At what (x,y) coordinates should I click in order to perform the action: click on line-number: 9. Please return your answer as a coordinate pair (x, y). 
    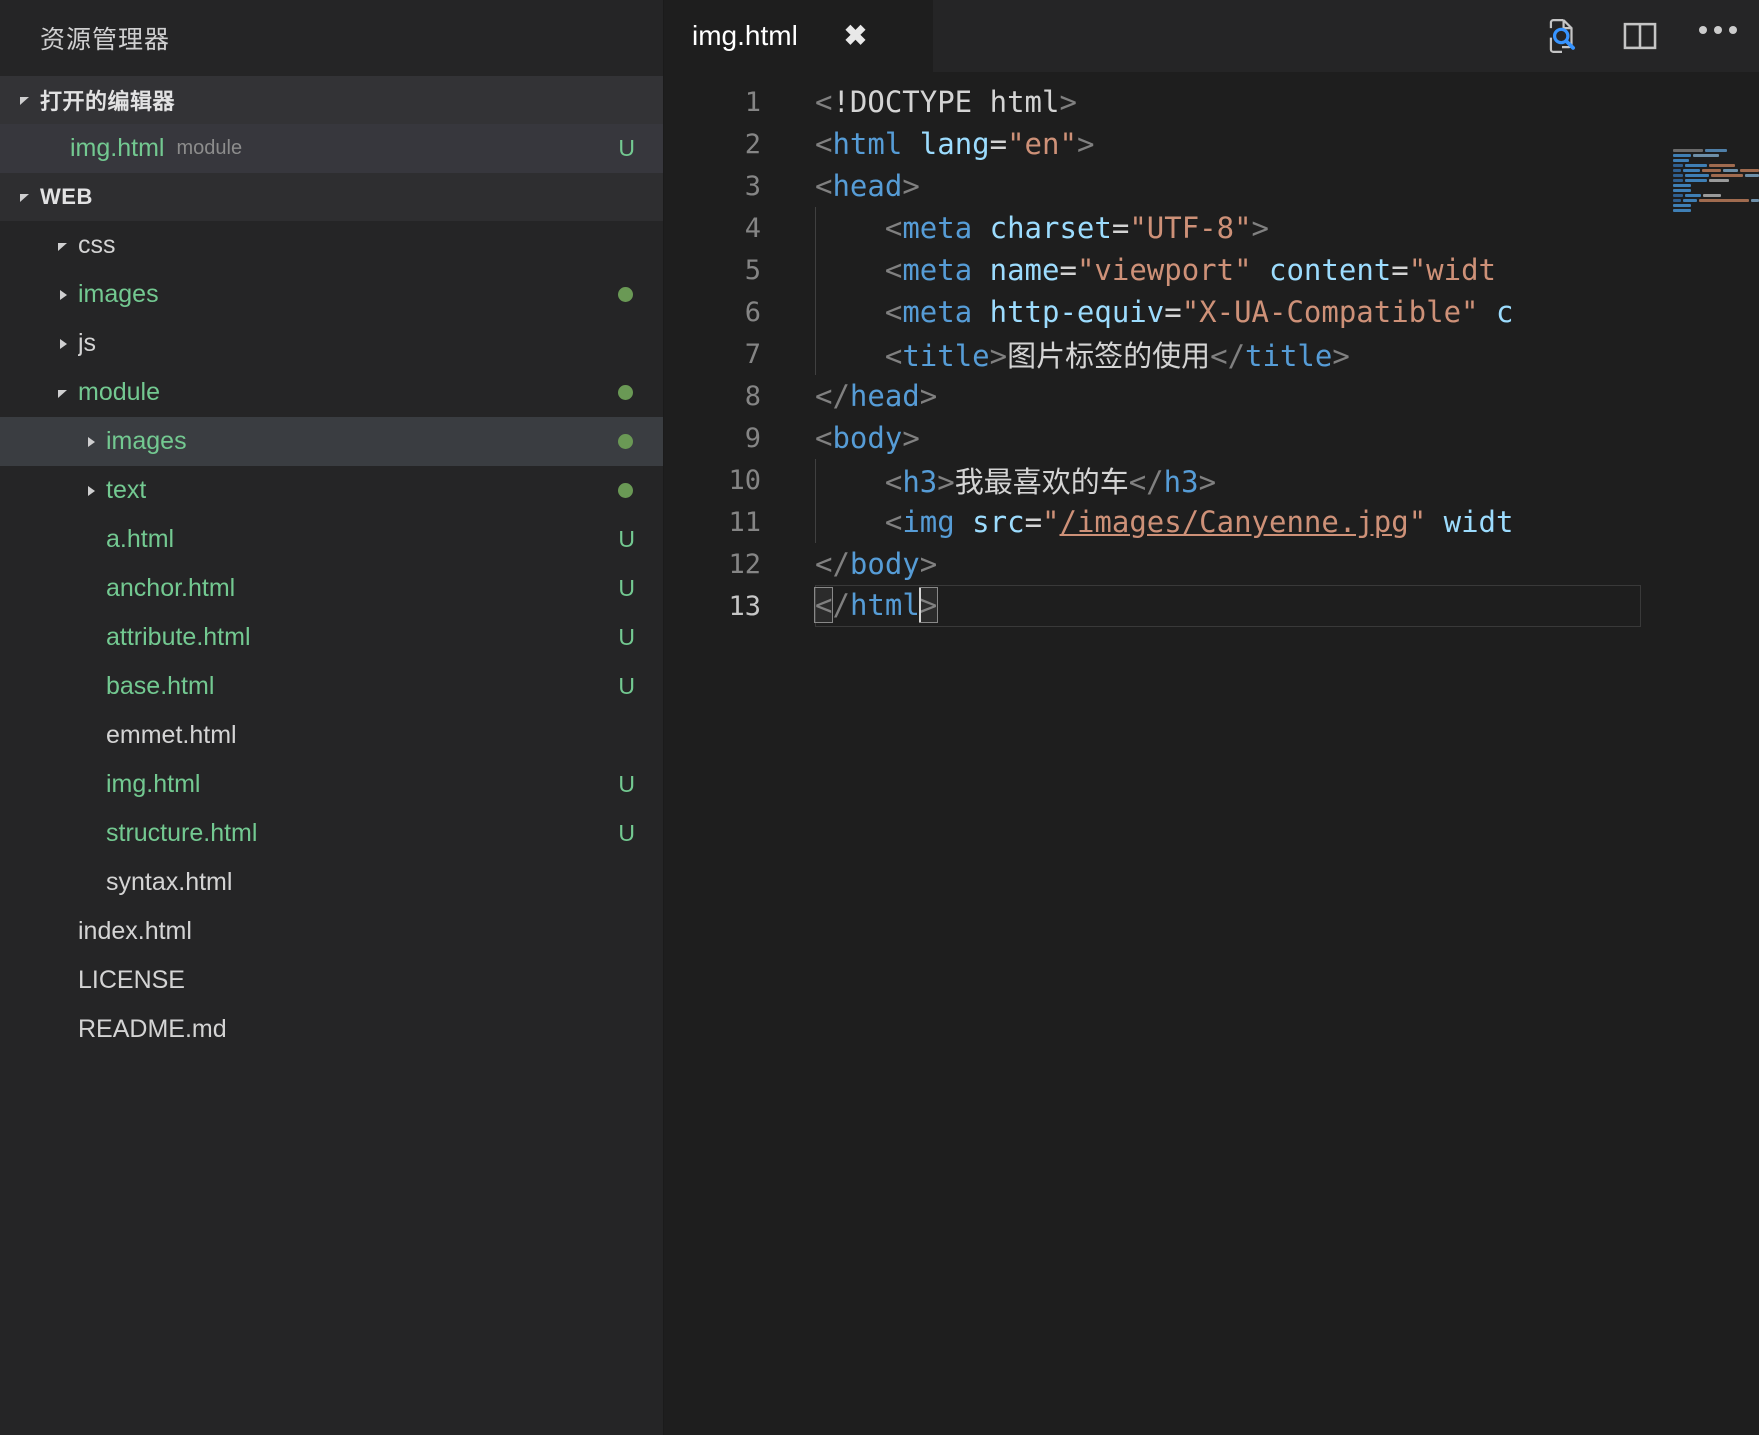
    Looking at the image, I should click on (752, 438).